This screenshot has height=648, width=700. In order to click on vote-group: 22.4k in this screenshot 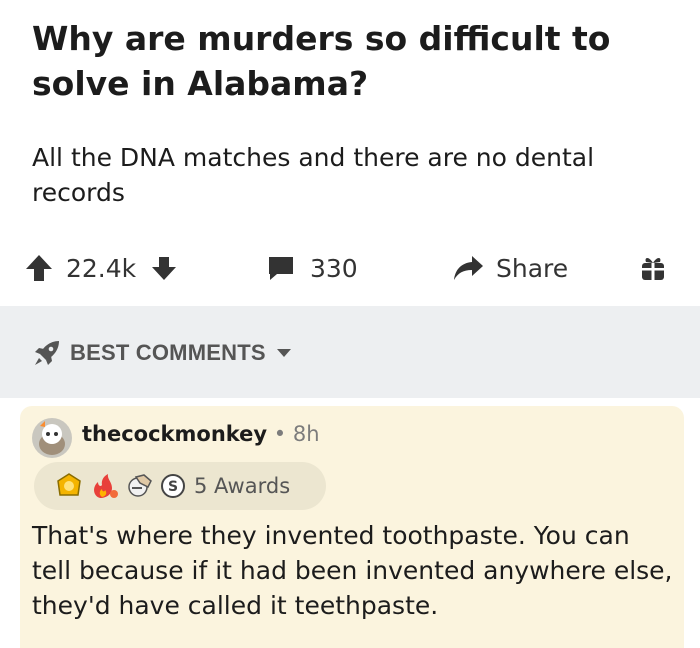, I will do `click(100, 268)`.